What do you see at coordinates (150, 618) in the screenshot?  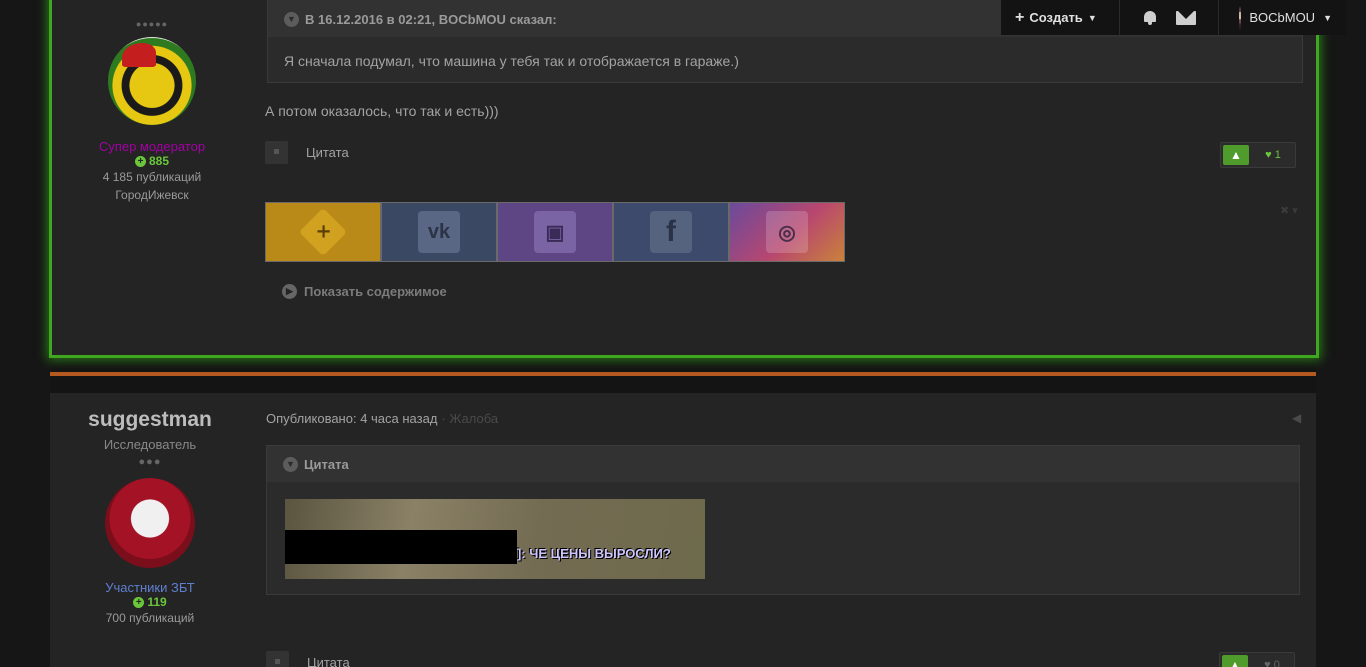 I see `post-count: 700 публикаций` at bounding box center [150, 618].